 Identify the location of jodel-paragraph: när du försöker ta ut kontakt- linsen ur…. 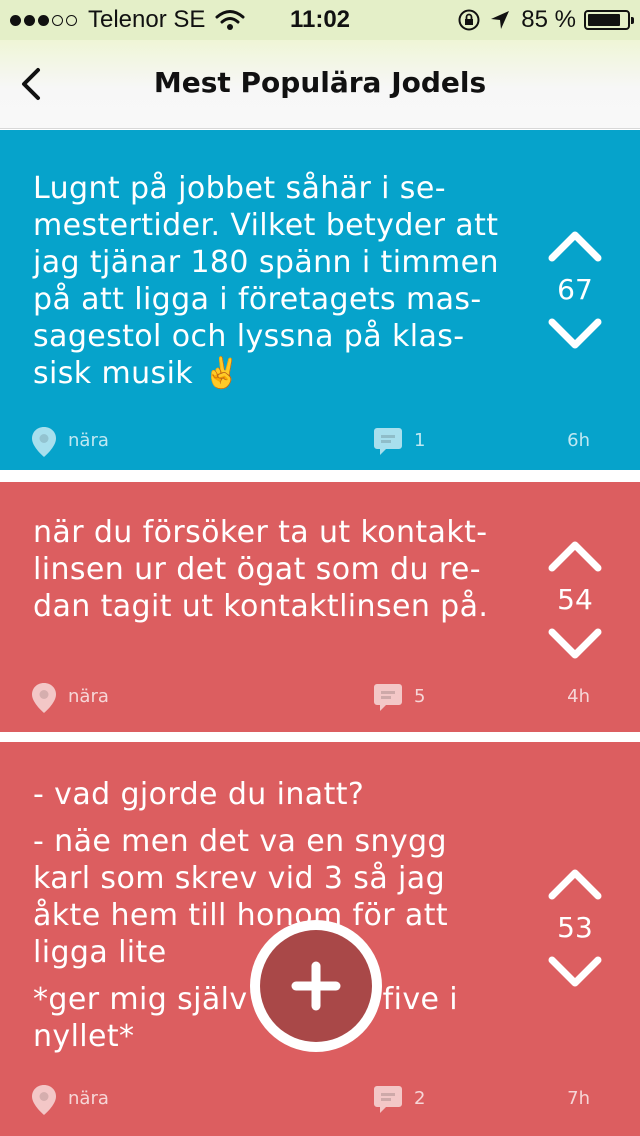
(261, 569).